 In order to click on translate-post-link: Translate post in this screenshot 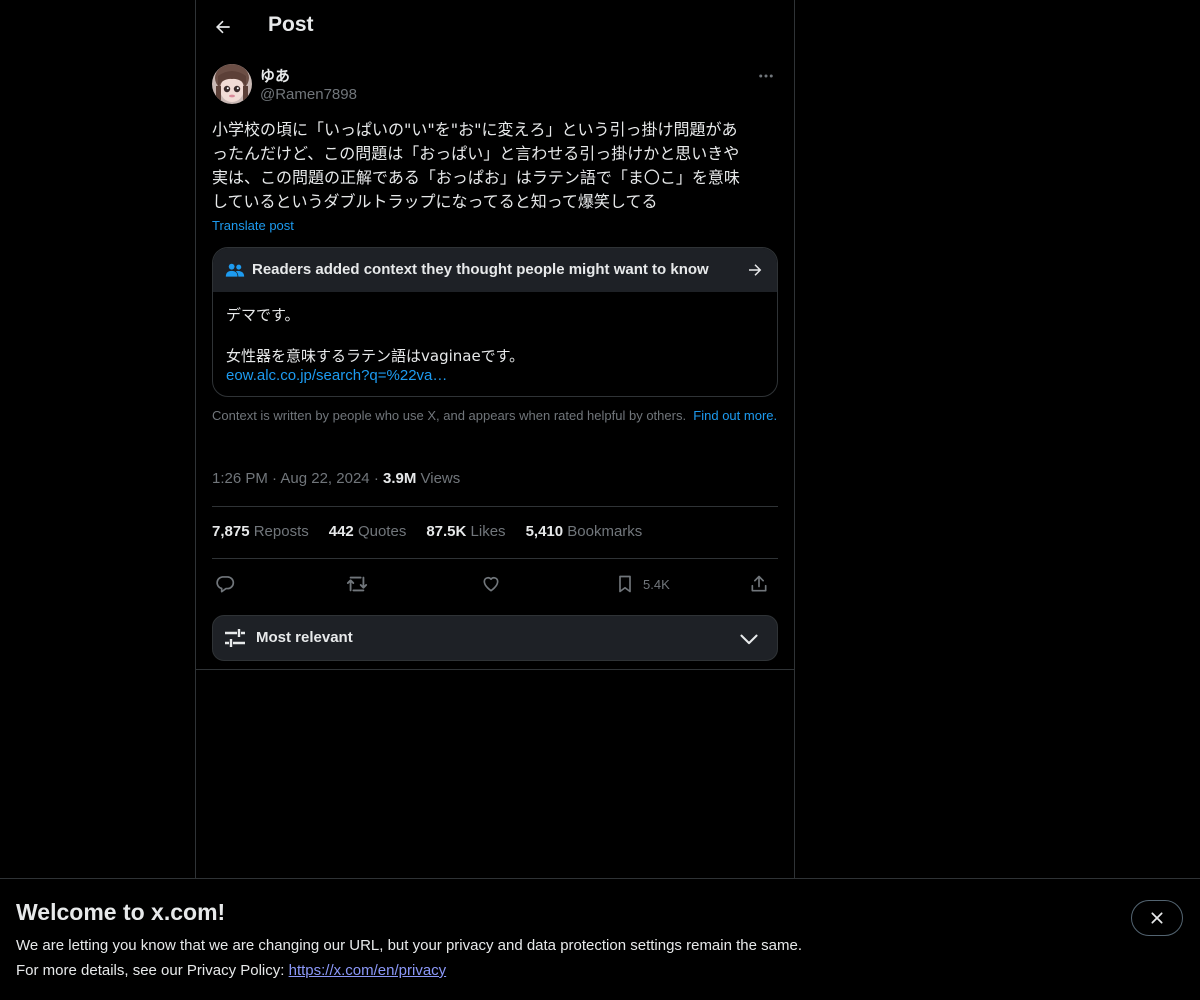, I will do `click(253, 225)`.